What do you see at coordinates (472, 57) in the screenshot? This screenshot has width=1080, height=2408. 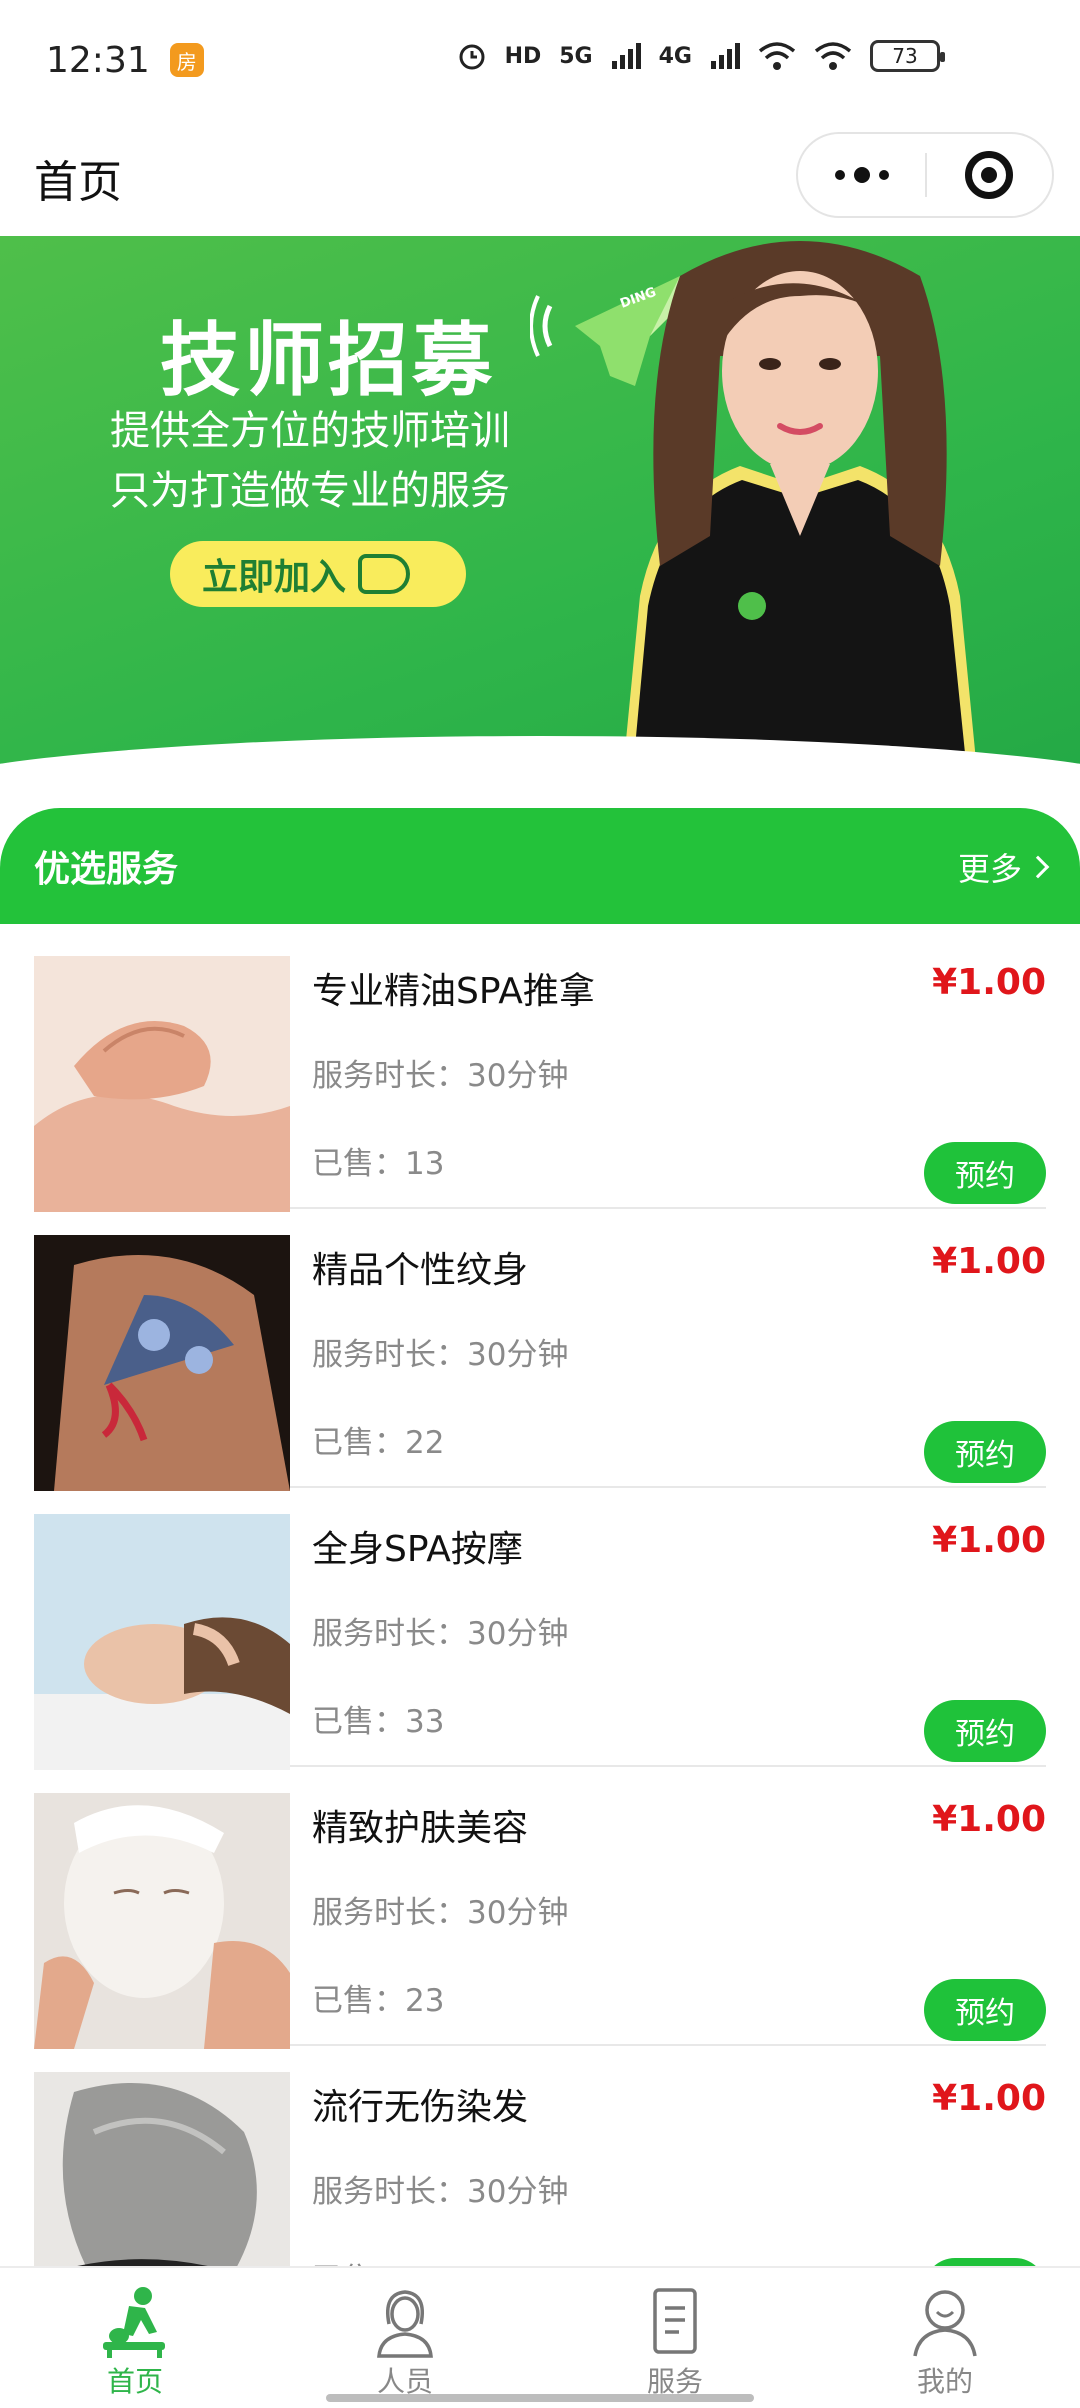 I see `alarm-icon` at bounding box center [472, 57].